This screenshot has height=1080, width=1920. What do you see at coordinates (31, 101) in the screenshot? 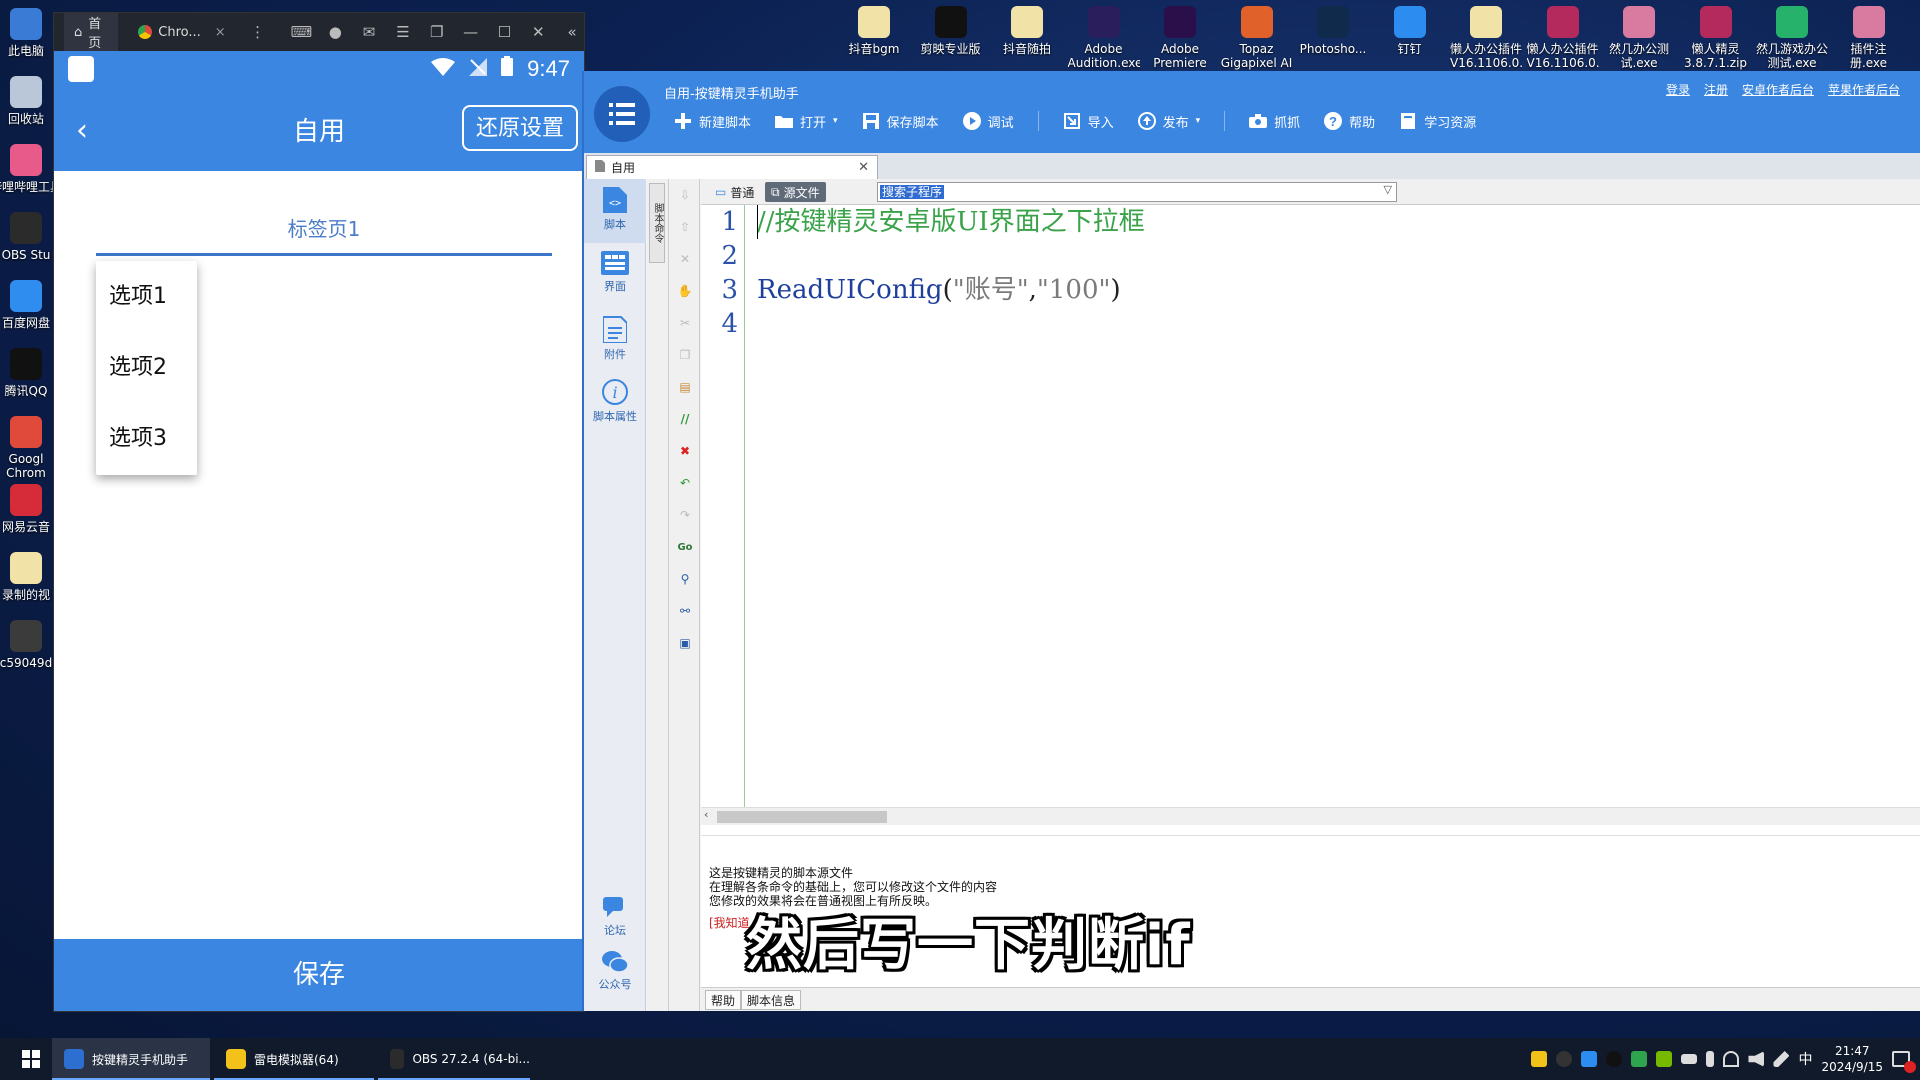
I see `desktop-icon: 回收站` at bounding box center [31, 101].